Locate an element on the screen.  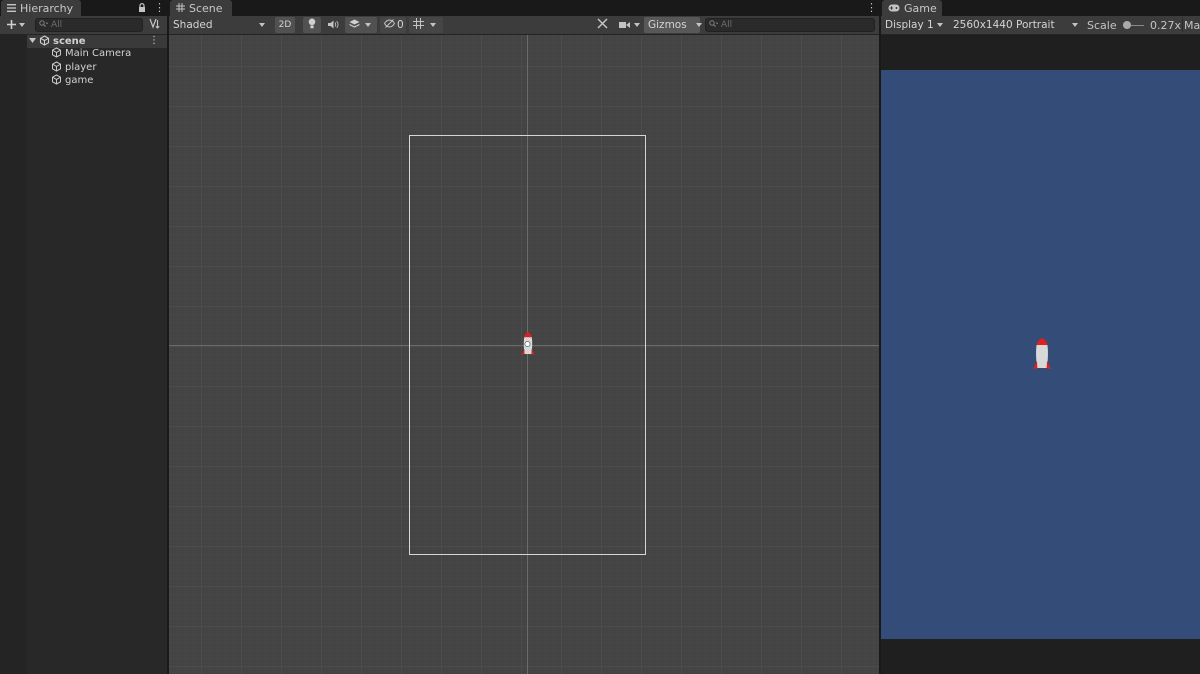
toolbar-divider is located at coordinates (1182, 25).